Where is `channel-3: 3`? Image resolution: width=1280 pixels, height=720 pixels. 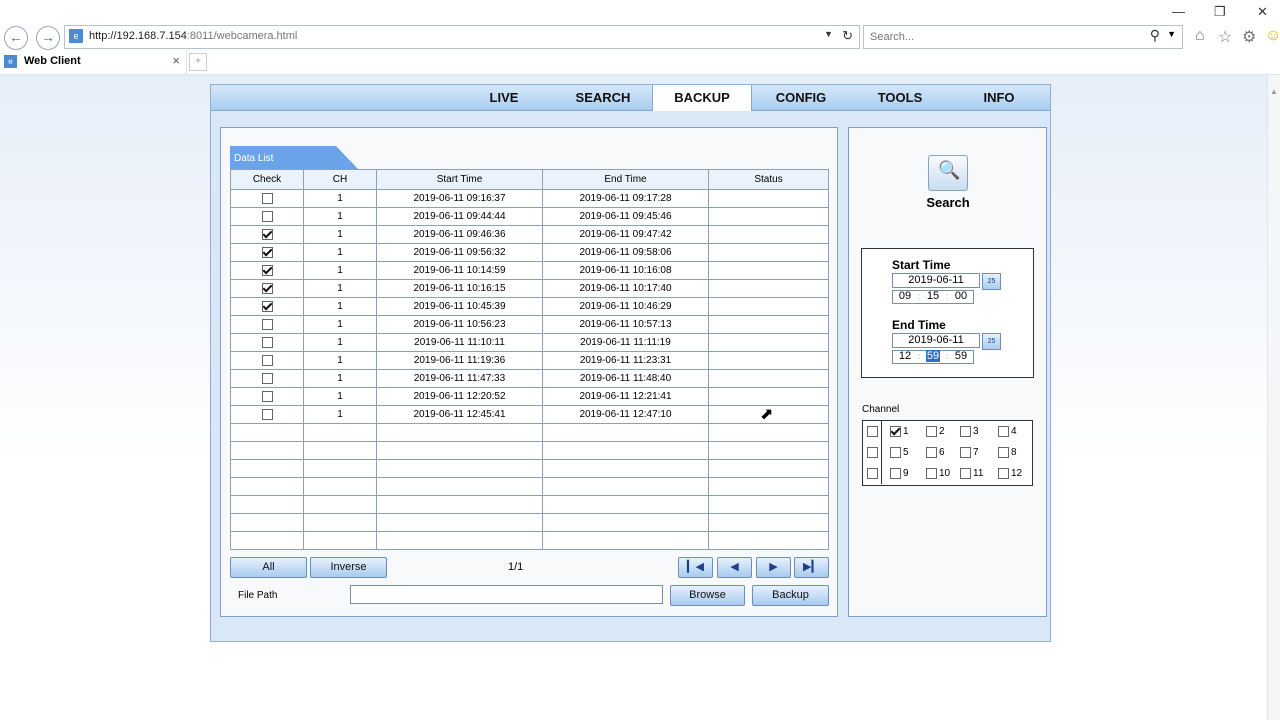 channel-3: 3 is located at coordinates (969, 431).